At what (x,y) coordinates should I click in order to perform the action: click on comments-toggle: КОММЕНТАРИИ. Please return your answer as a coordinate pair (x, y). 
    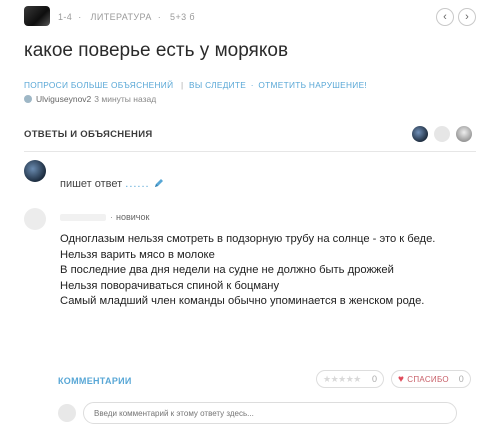
    Looking at the image, I should click on (95, 381).